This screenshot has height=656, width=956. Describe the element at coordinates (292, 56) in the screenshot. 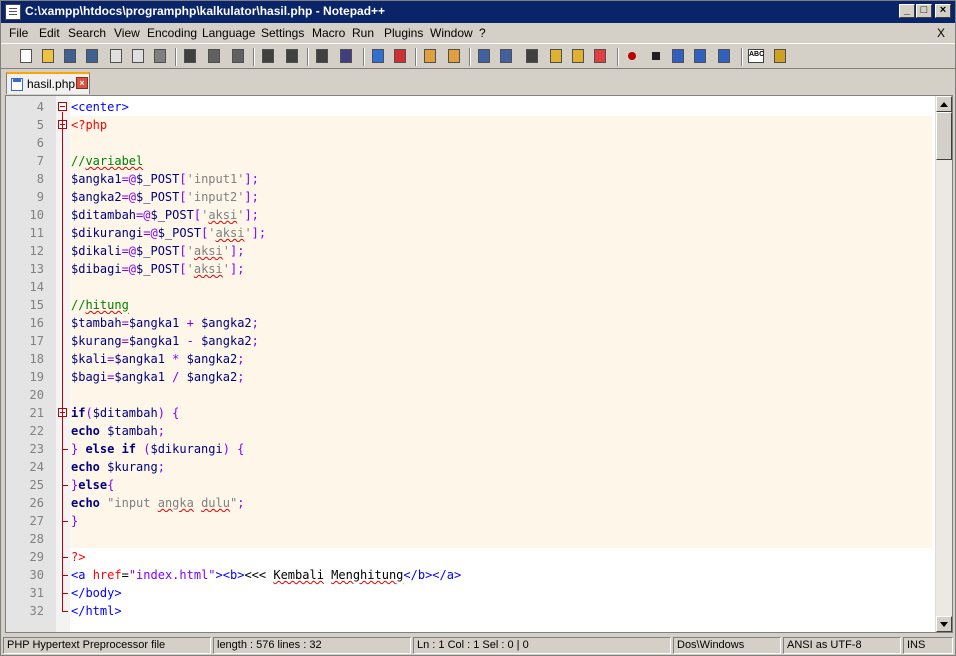

I see `redo-icon` at that location.